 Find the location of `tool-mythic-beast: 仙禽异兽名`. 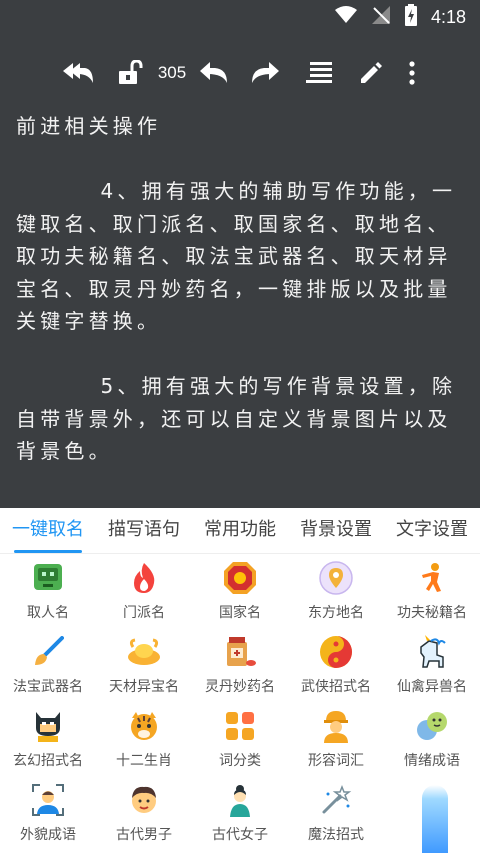

tool-mythic-beast: 仙禽异兽名 is located at coordinates (432, 665).